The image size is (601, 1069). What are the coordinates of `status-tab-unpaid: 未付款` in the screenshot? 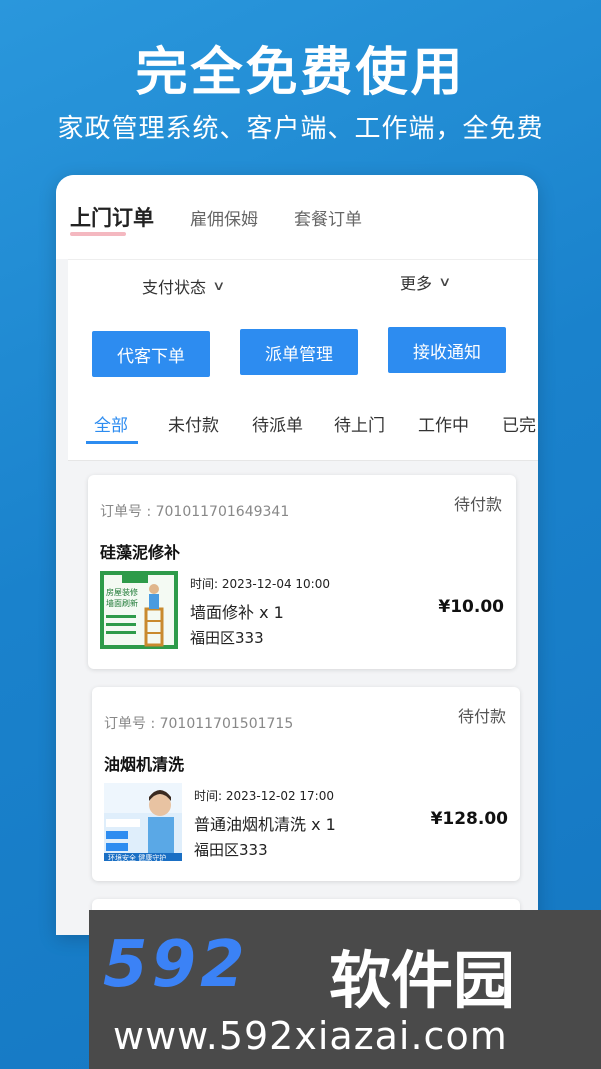 It's located at (193, 423).